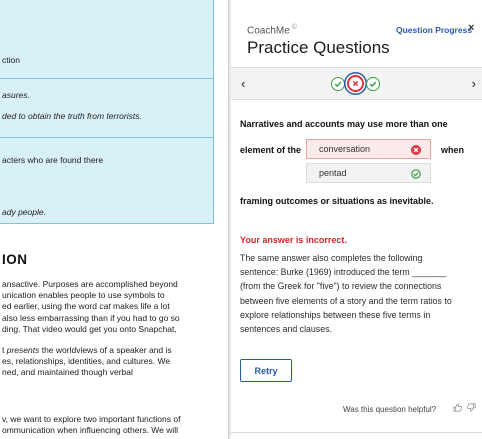 Image resolution: width=482 pixels, height=439 pixels. Describe the element at coordinates (243, 83) in the screenshot. I see `prev-question-button: ‹` at that location.